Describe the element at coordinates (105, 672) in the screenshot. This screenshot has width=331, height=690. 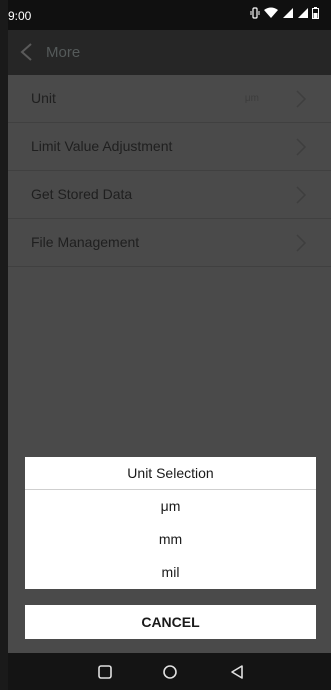
I see `recents-icon` at that location.